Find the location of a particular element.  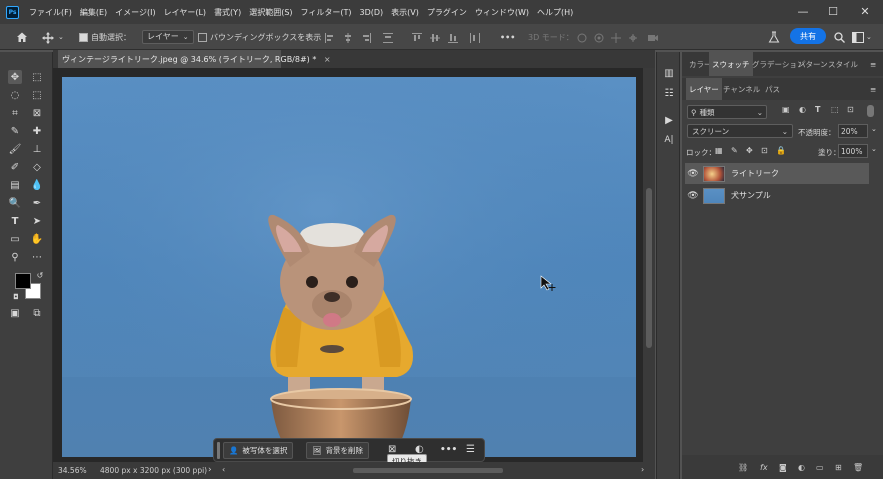

type-tool-button: T is located at coordinates (15, 221).